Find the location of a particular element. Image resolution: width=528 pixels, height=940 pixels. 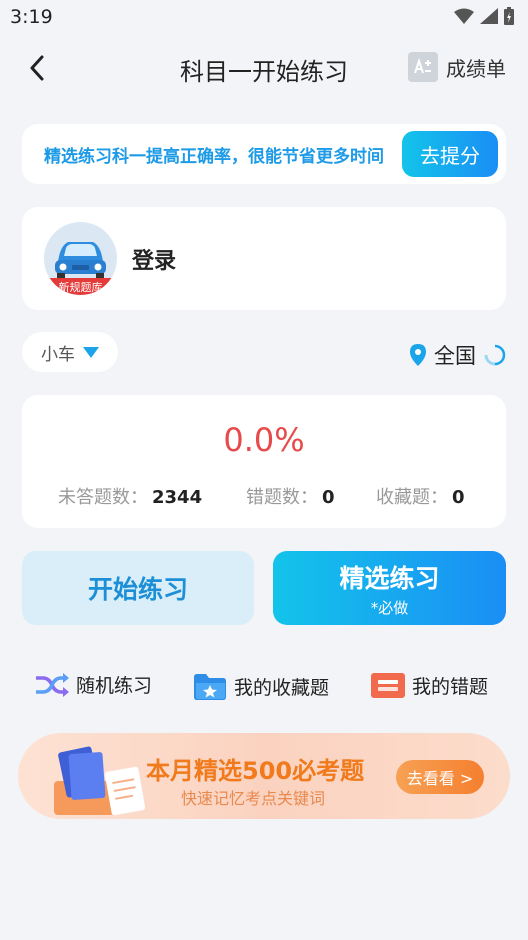

selected-practice-label: 精选练习 is located at coordinates (389, 578).